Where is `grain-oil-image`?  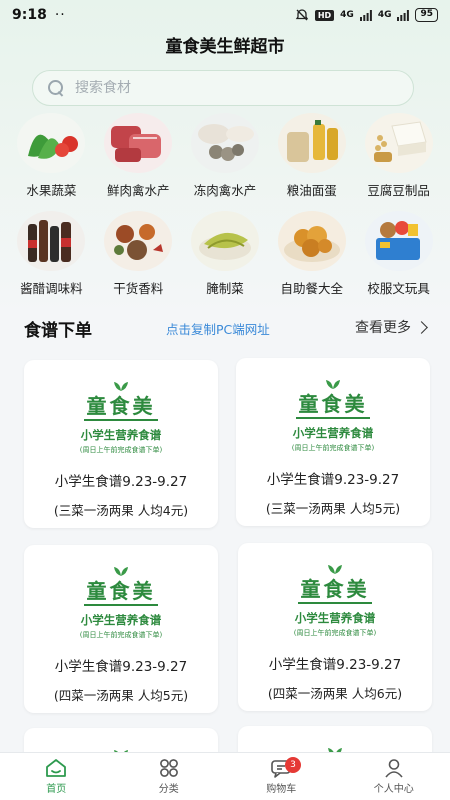 grain-oil-image is located at coordinates (312, 143).